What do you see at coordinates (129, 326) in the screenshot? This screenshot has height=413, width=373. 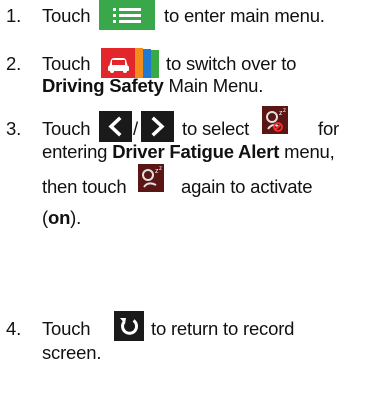 I see `return-icon` at bounding box center [129, 326].